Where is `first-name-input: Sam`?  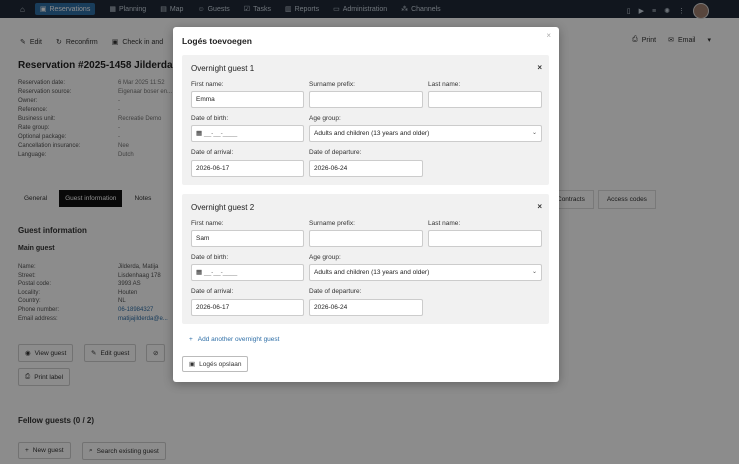 first-name-input: Sam is located at coordinates (247, 238).